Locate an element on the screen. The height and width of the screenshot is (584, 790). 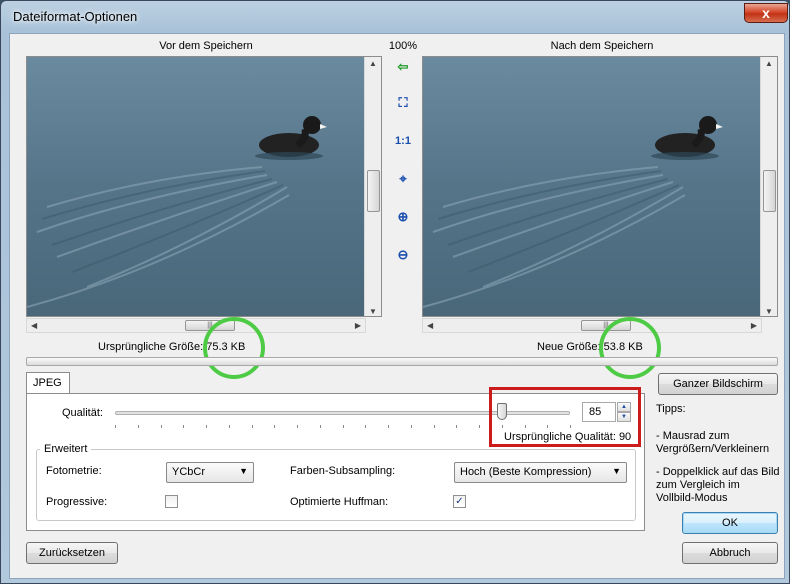
fullscreen-button: Ganzer Bildschirm is located at coordinates (718, 384).